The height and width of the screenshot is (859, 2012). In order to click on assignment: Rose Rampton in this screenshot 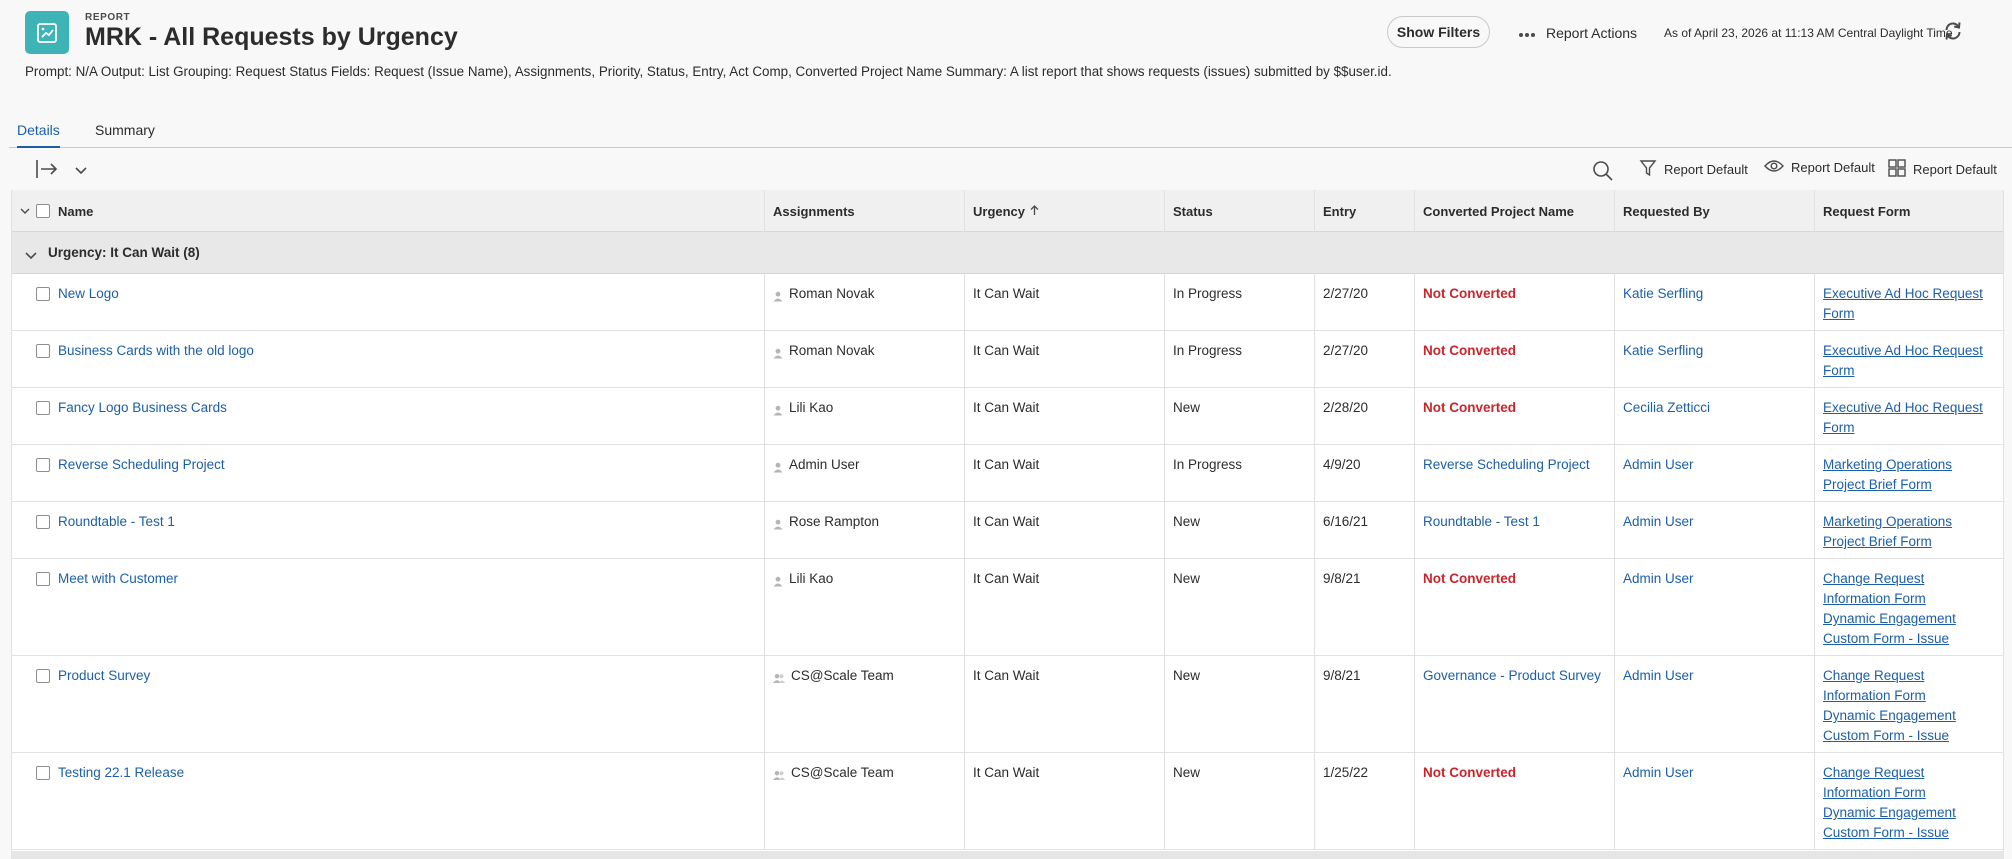, I will do `click(864, 524)`.